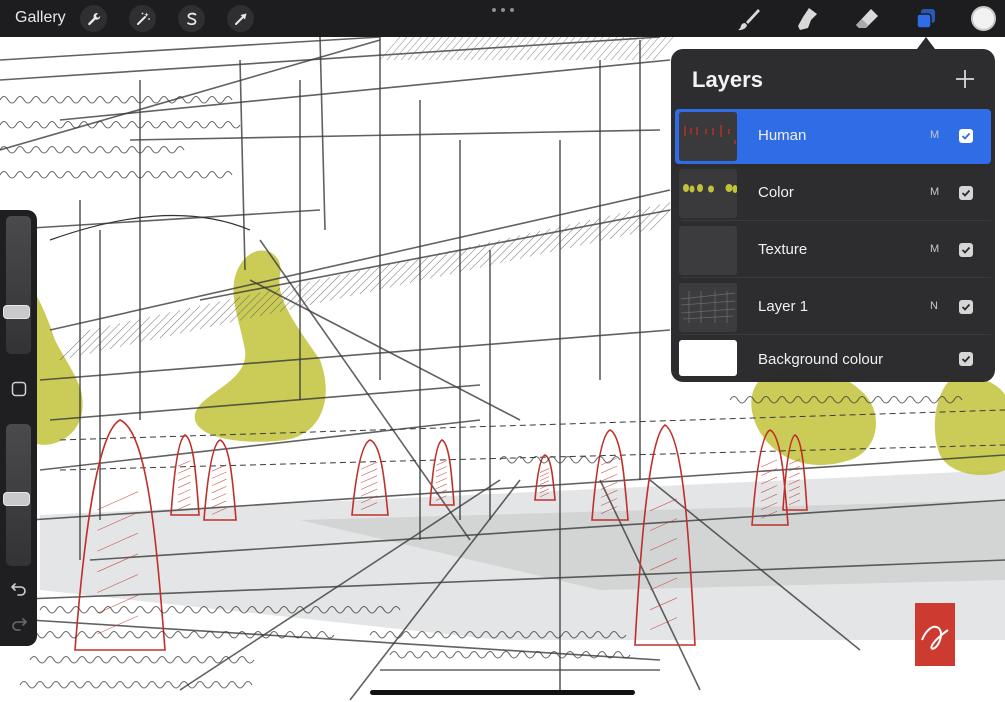  I want to click on brush-size-slider, so click(17, 285).